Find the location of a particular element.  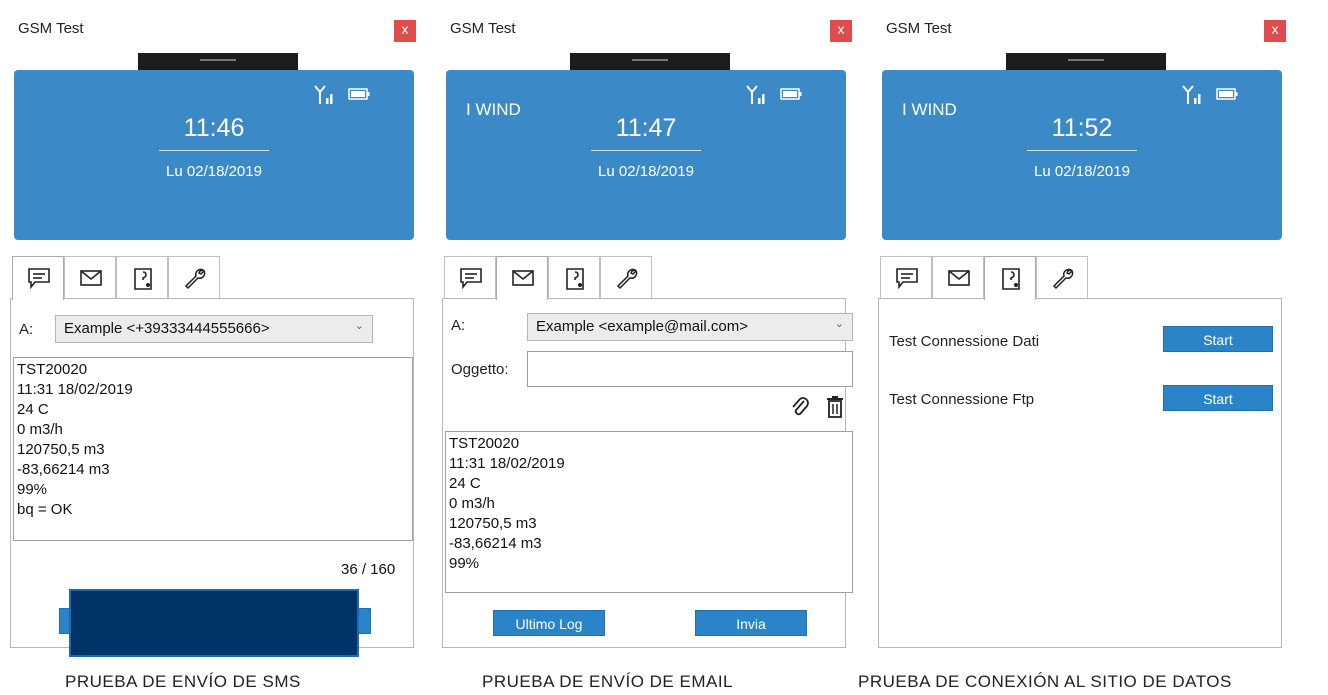

clock-time: 11:47 is located at coordinates (646, 128).